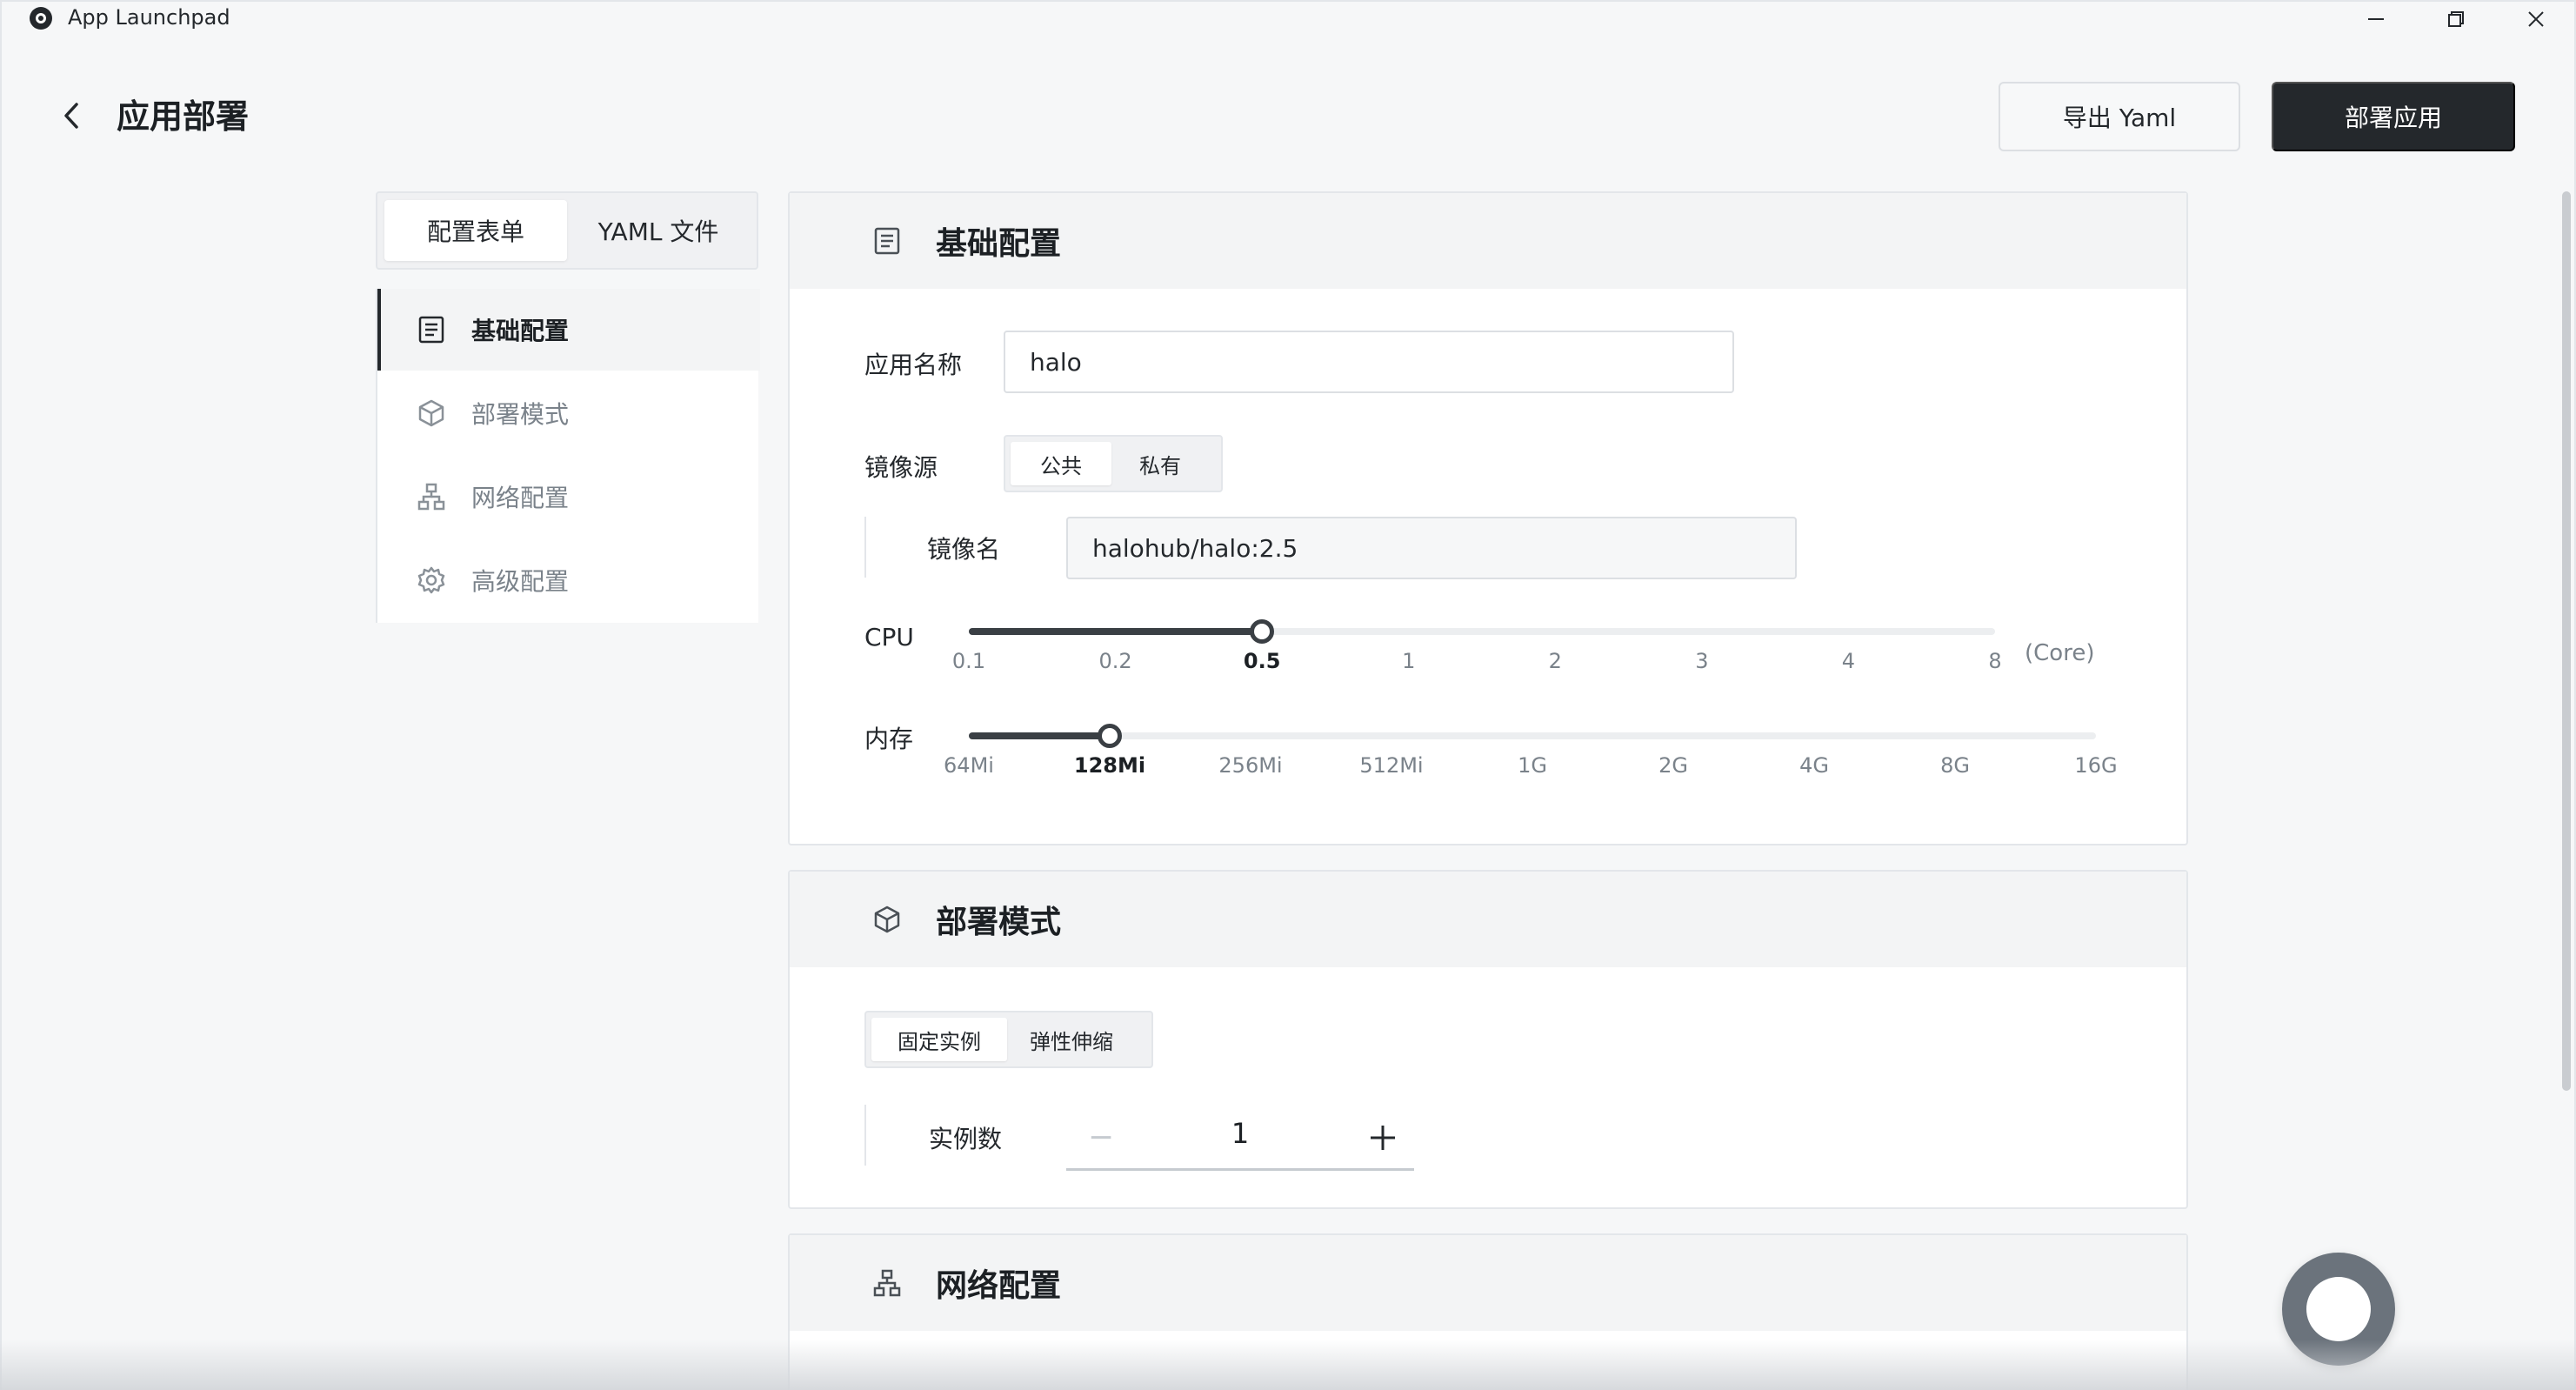  Describe the element at coordinates (1532, 736) in the screenshot. I see `memory-slider-track` at that location.